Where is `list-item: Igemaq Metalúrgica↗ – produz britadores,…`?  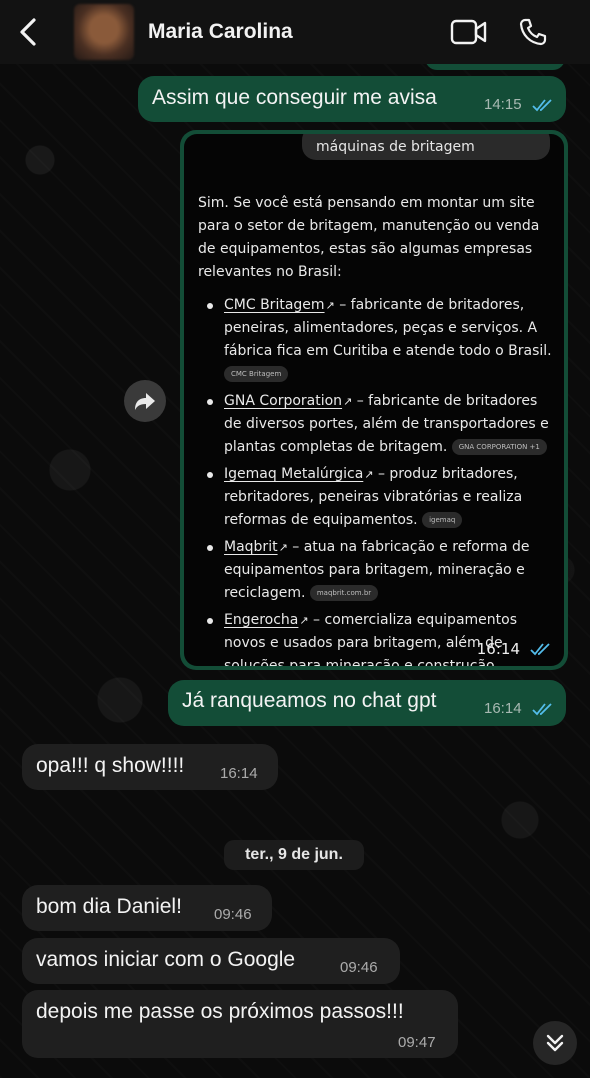
list-item: Igemaq Metalúrgica↗ – produz britadores,… is located at coordinates (376, 497).